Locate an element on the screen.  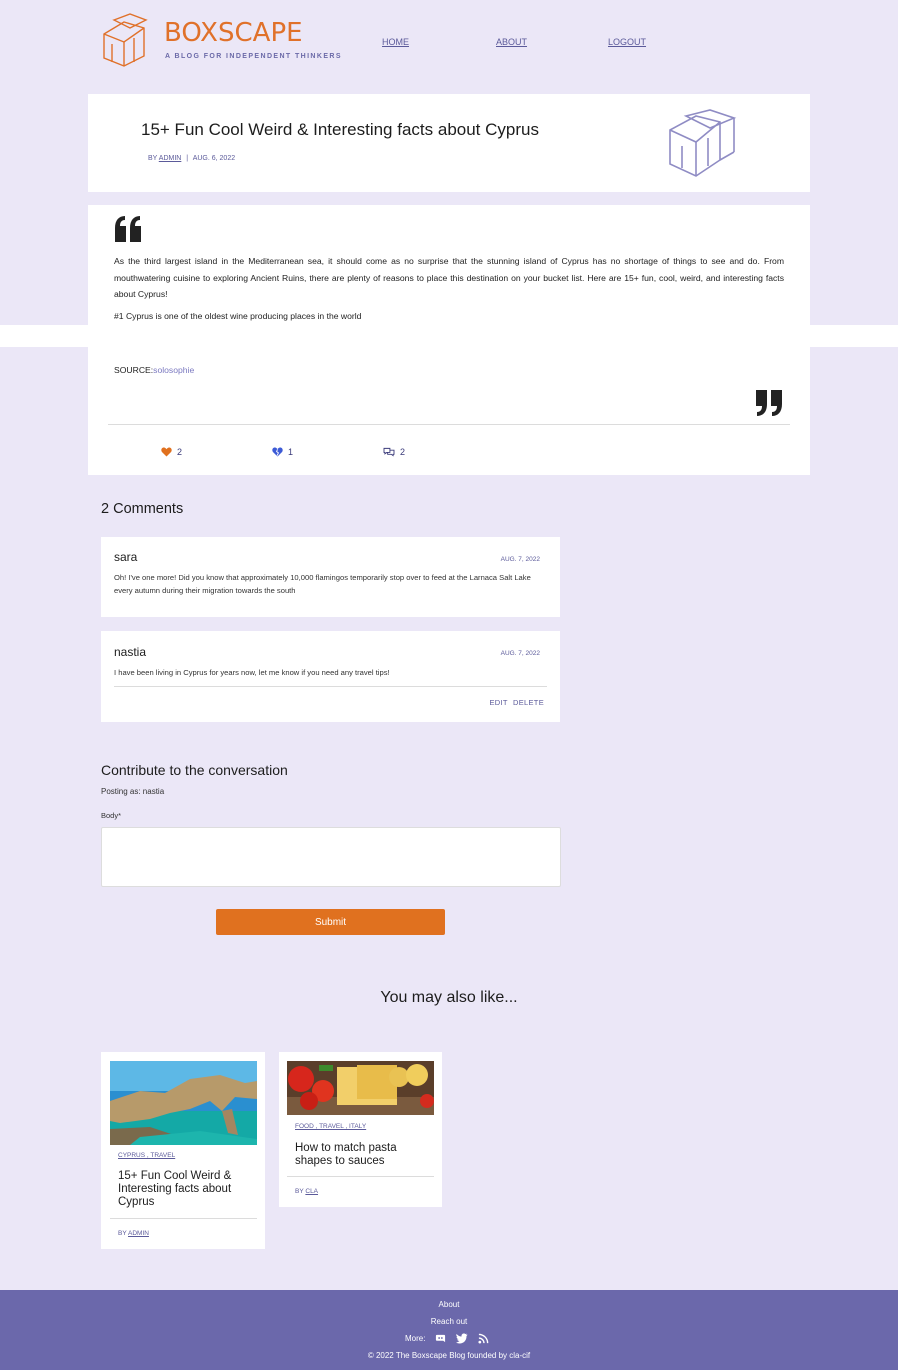
delete-comment-button: DELETE is located at coordinates (528, 702).